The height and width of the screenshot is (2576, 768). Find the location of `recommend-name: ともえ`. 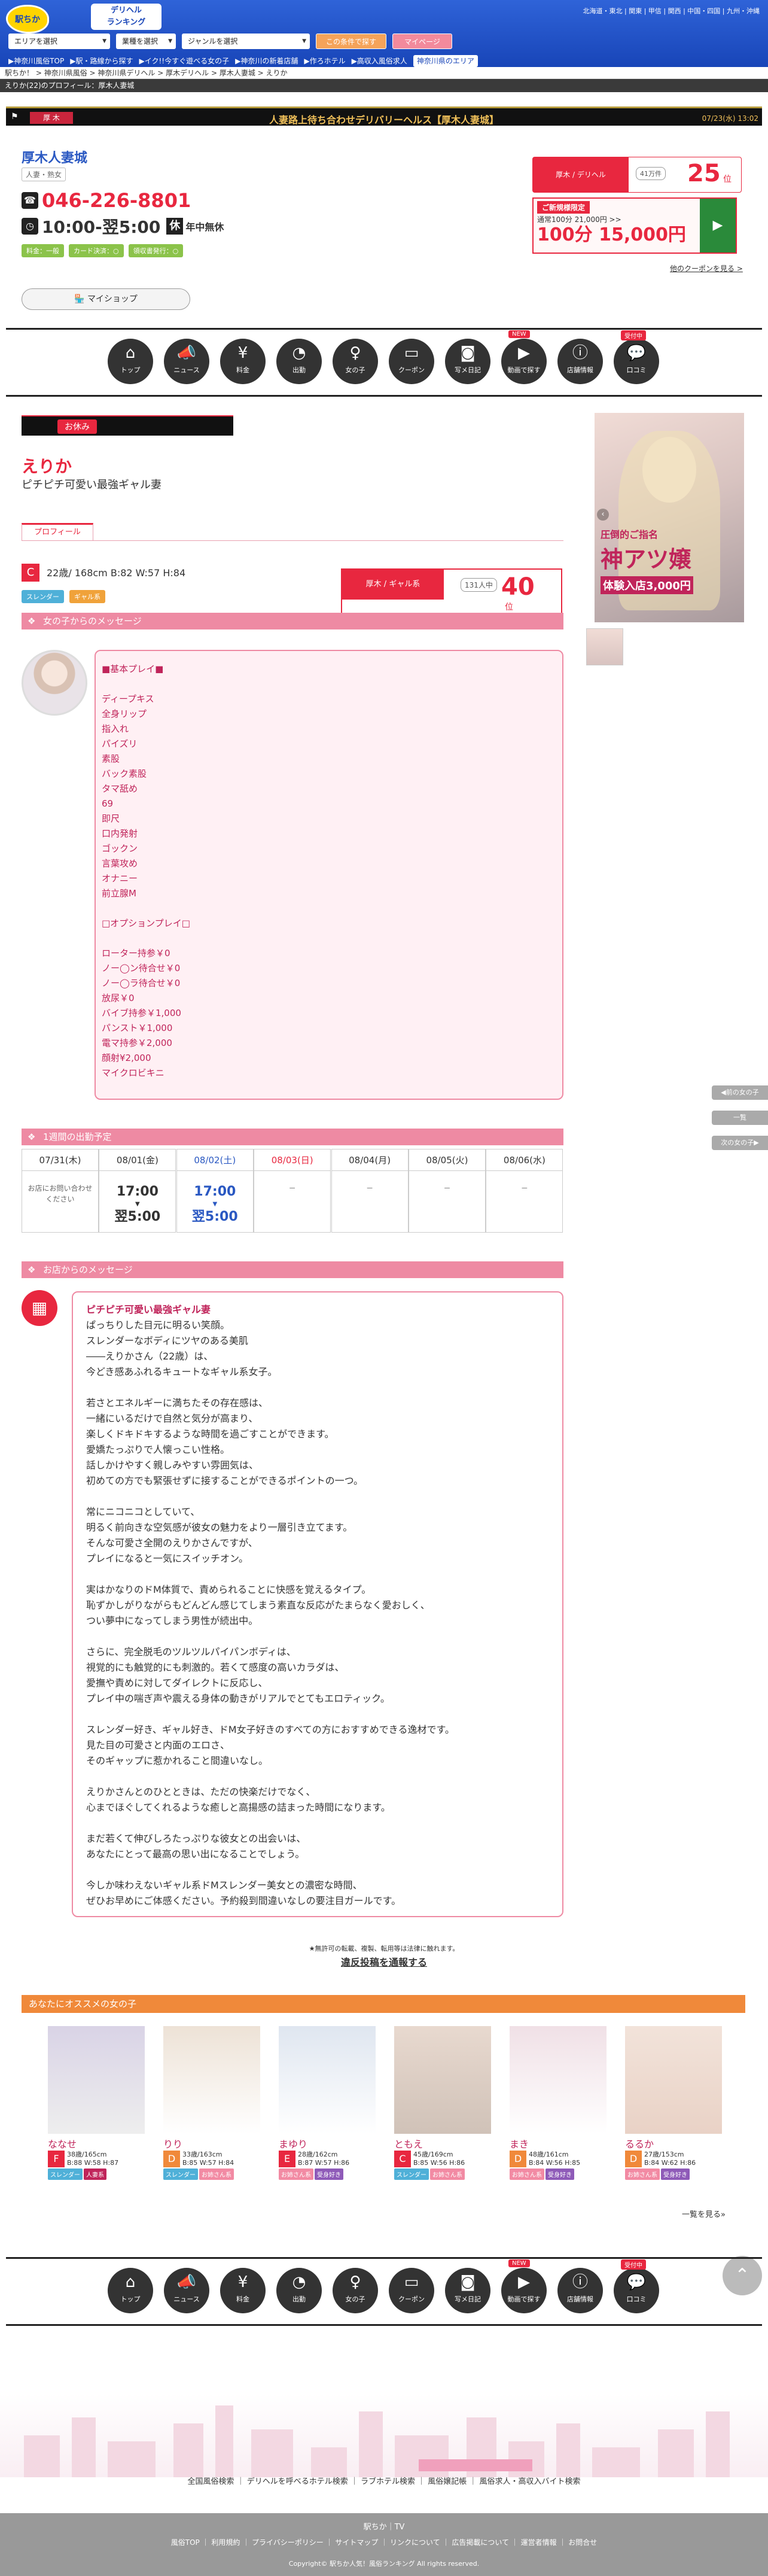

recommend-name: ともえ is located at coordinates (442, 2142).